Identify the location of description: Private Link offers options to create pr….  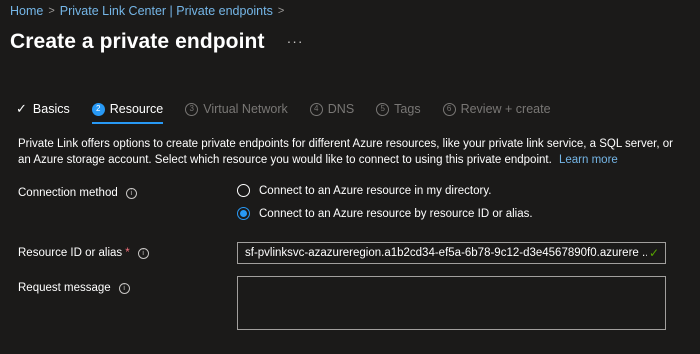
(352, 152).